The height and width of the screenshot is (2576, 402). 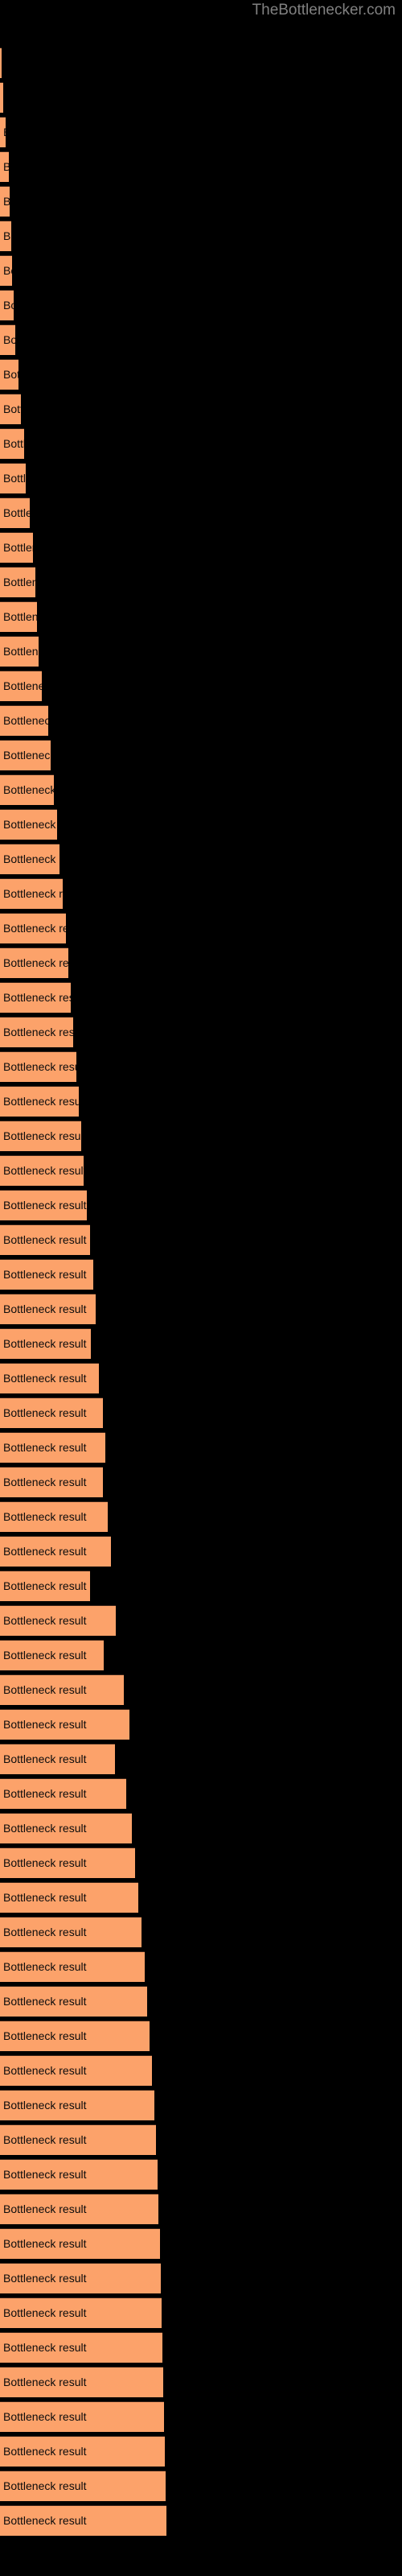 I want to click on site-watermark: TheBottlenecker.com, so click(x=324, y=10).